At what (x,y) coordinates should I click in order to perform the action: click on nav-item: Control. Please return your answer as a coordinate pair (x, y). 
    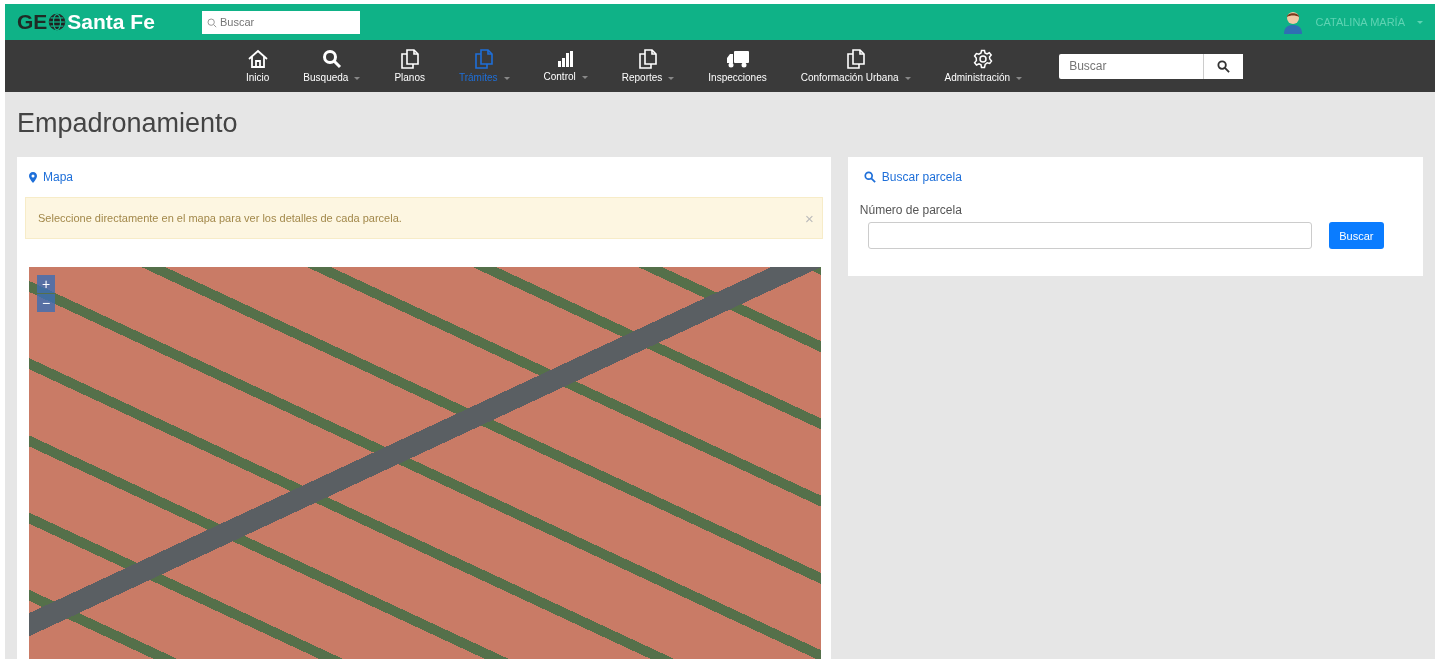
    Looking at the image, I should click on (565, 66).